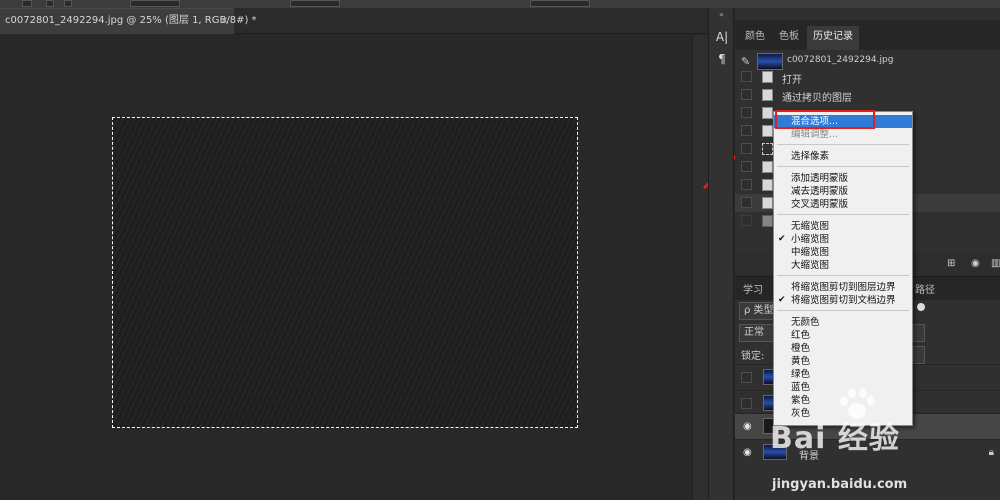 The height and width of the screenshot is (500, 1000). Describe the element at coordinates (755, 38) in the screenshot. I see `tab-color: 颜色` at that location.